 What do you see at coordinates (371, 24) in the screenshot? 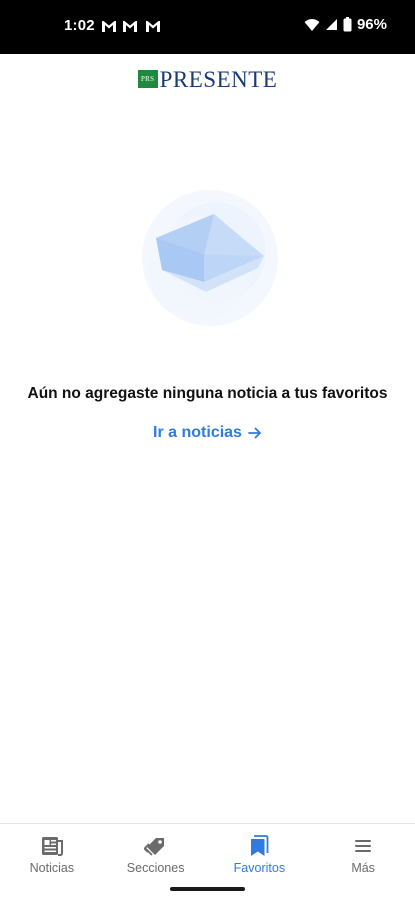
I see `battery-percentage: 96%` at bounding box center [371, 24].